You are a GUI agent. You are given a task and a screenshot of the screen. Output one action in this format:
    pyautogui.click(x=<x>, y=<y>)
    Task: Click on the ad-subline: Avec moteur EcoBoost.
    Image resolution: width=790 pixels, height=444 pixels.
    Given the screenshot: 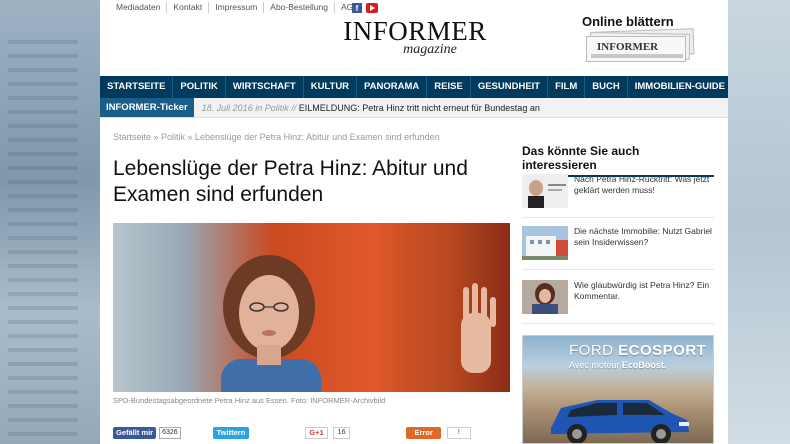 What is the action you would take?
    pyautogui.click(x=617, y=365)
    